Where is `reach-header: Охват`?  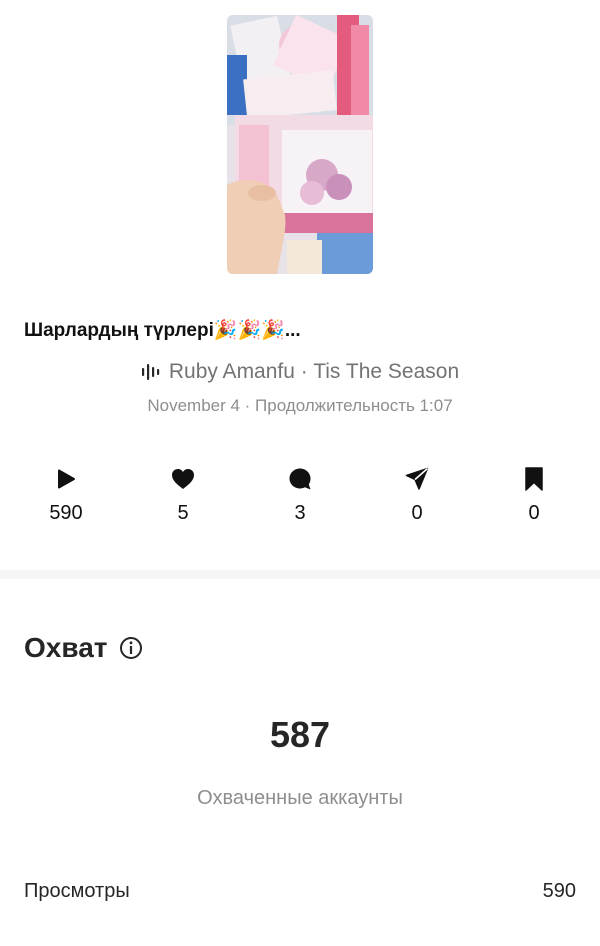 reach-header: Охват is located at coordinates (83, 648).